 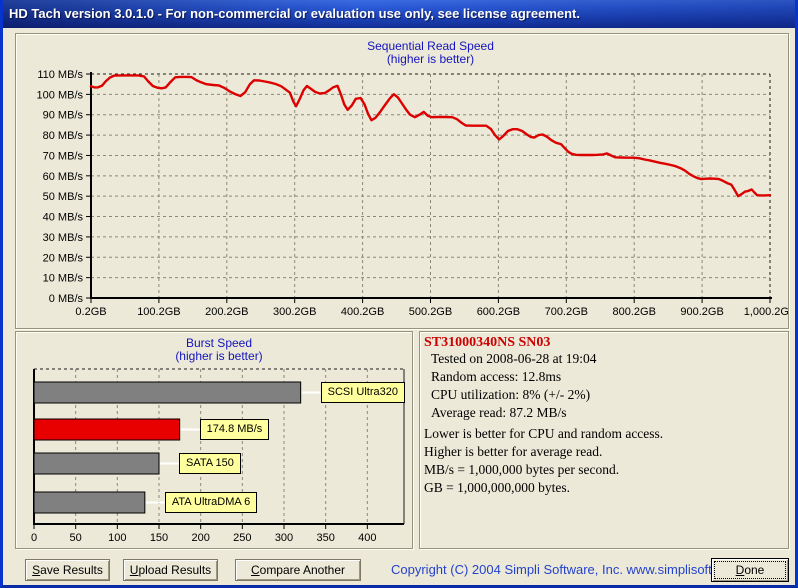 I want to click on burst-tick-label: 100, so click(x=117, y=538).